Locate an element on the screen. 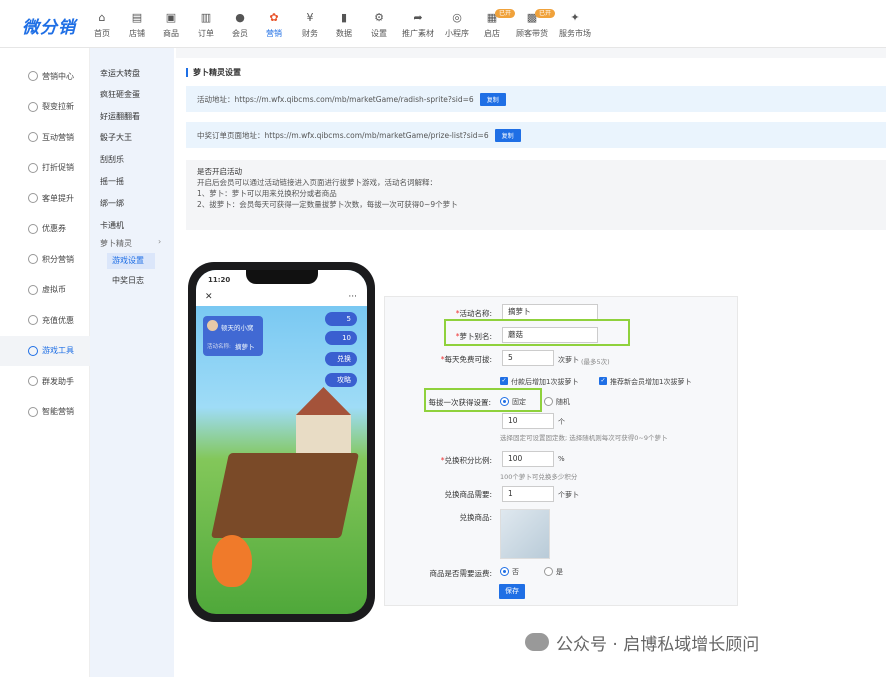 The height and width of the screenshot is (677, 886). product-image is located at coordinates (525, 534).